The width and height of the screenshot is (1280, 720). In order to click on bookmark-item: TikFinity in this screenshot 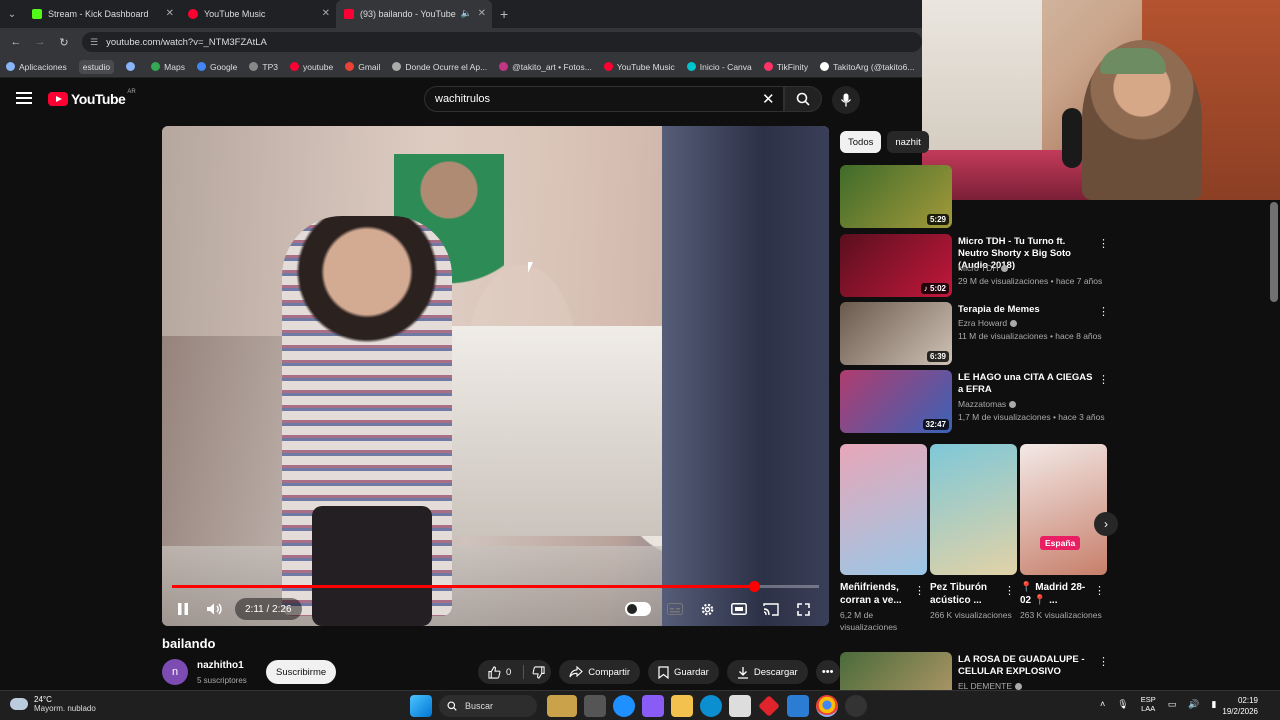, I will do `click(785, 67)`.